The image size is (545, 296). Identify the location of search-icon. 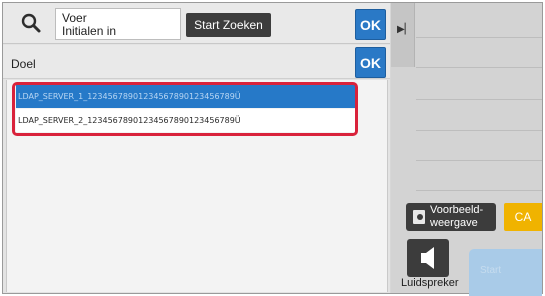
(32, 24).